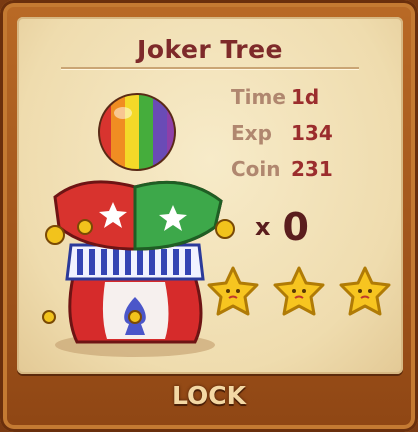 Image resolution: width=418 pixels, height=432 pixels. I want to click on title-divider, so click(210, 68).